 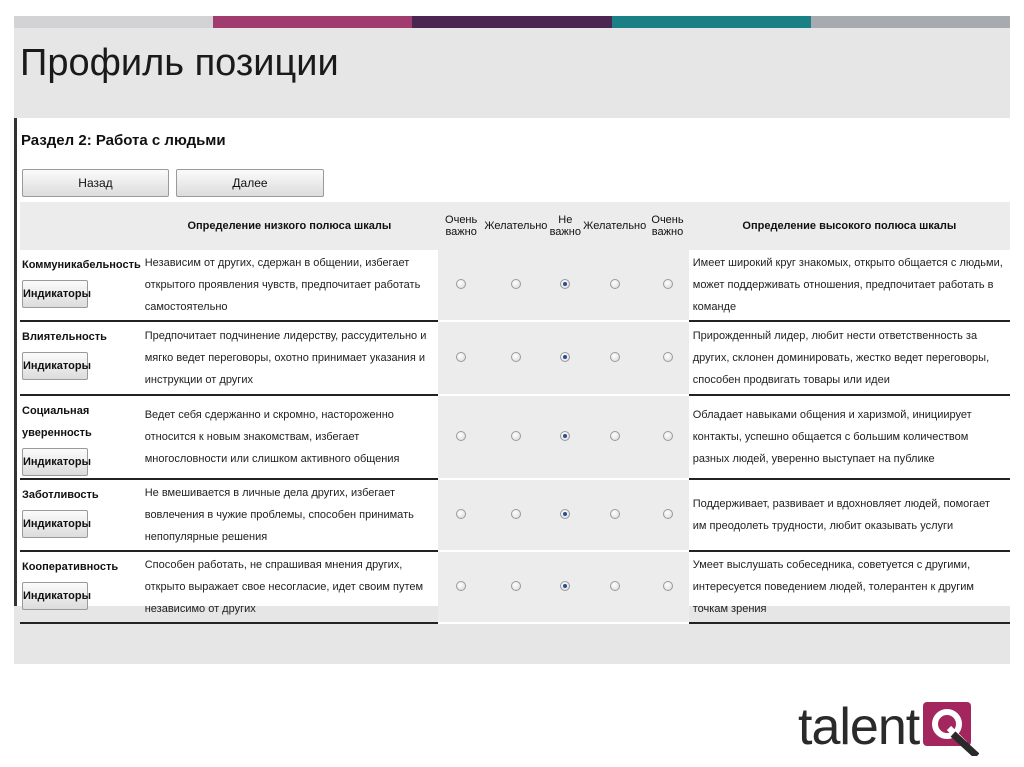 I want to click on competency-cell: Социальная уверенность Индикаторы, so click(x=80, y=438).